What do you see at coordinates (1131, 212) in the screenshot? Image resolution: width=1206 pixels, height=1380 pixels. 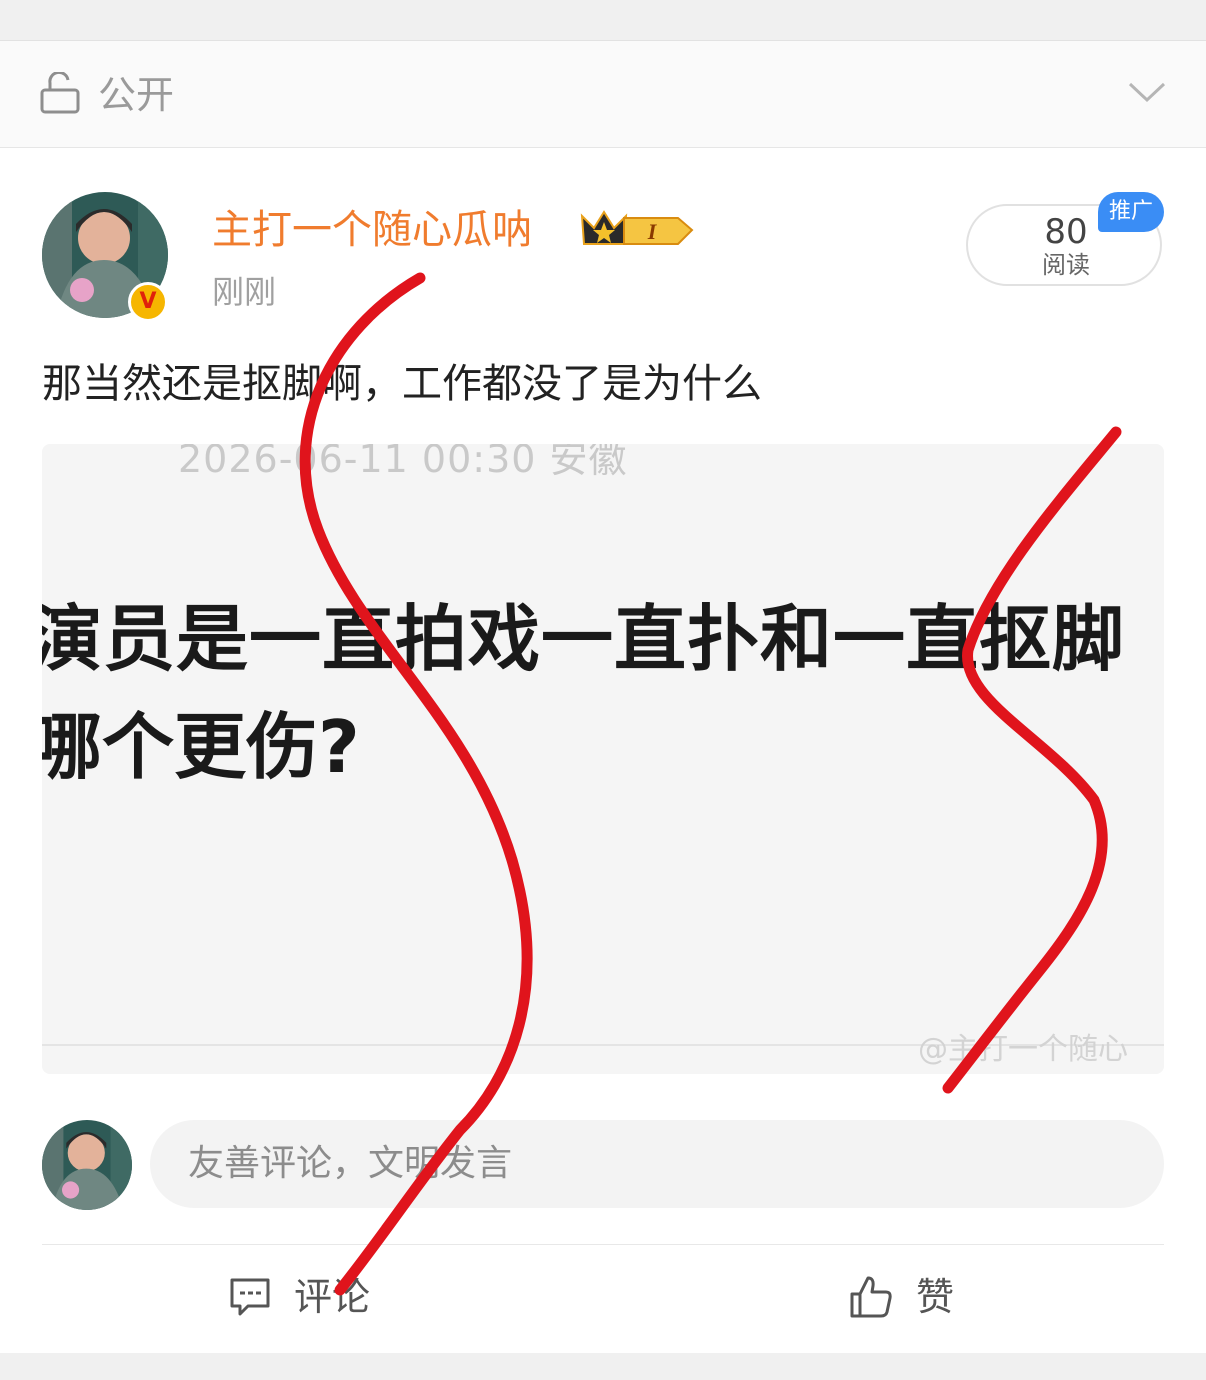 I see `promote-badge: 推广` at bounding box center [1131, 212].